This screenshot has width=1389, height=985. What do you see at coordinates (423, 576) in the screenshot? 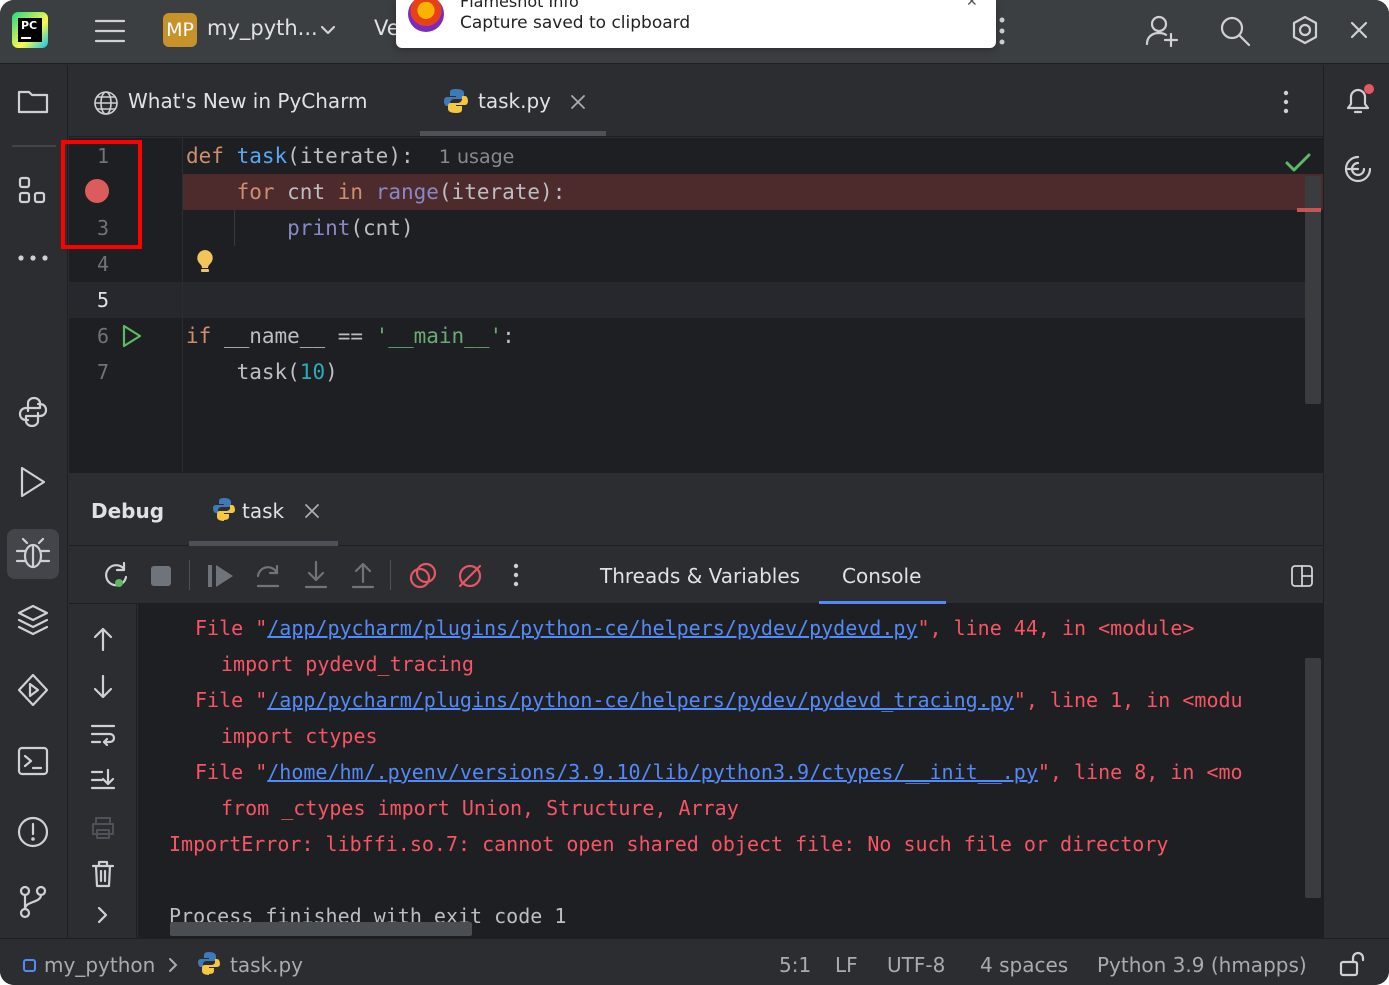
I see `view-breakpoints-icon` at bounding box center [423, 576].